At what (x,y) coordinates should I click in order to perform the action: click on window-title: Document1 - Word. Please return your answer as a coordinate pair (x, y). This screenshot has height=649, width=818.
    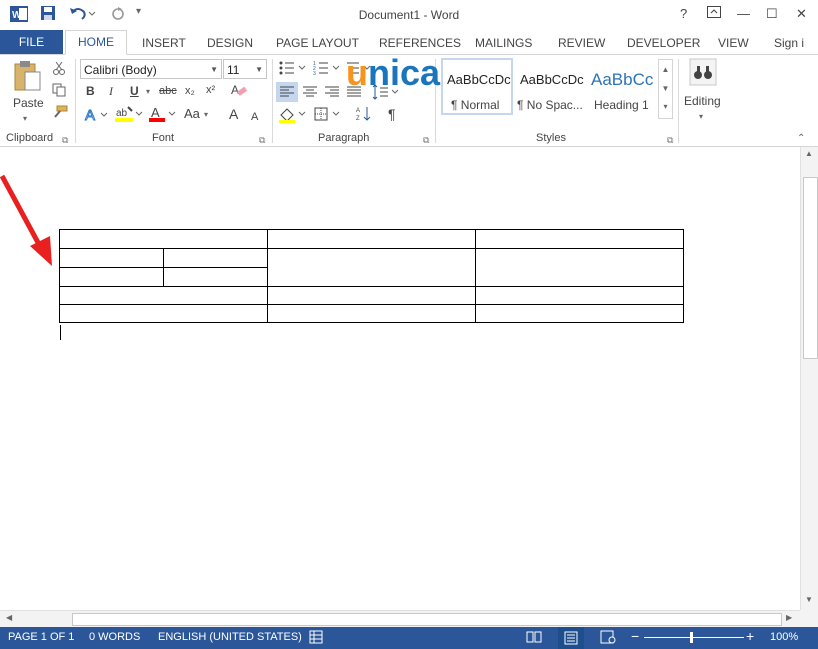
    Looking at the image, I should click on (409, 15).